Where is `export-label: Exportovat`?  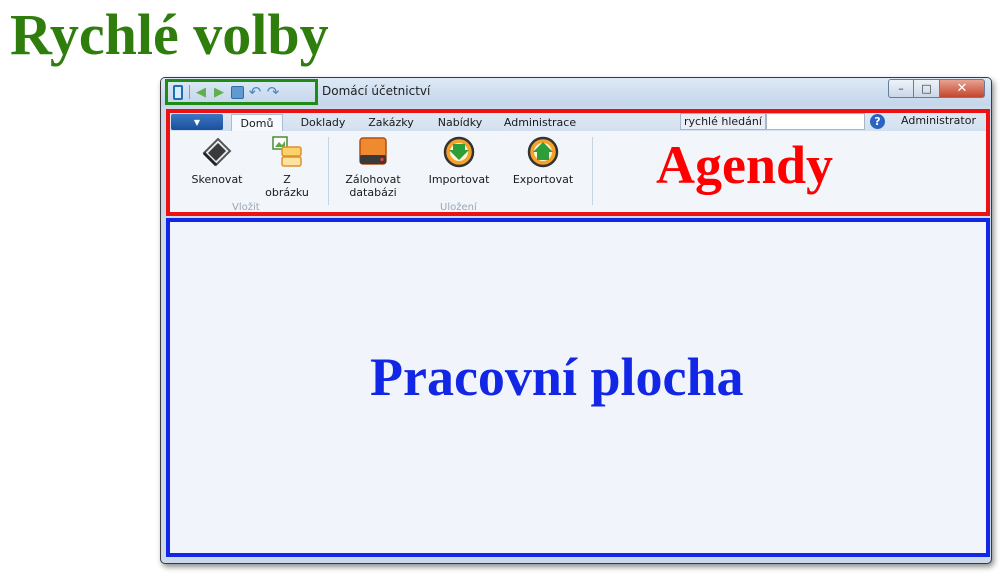 export-label: Exportovat is located at coordinates (543, 179).